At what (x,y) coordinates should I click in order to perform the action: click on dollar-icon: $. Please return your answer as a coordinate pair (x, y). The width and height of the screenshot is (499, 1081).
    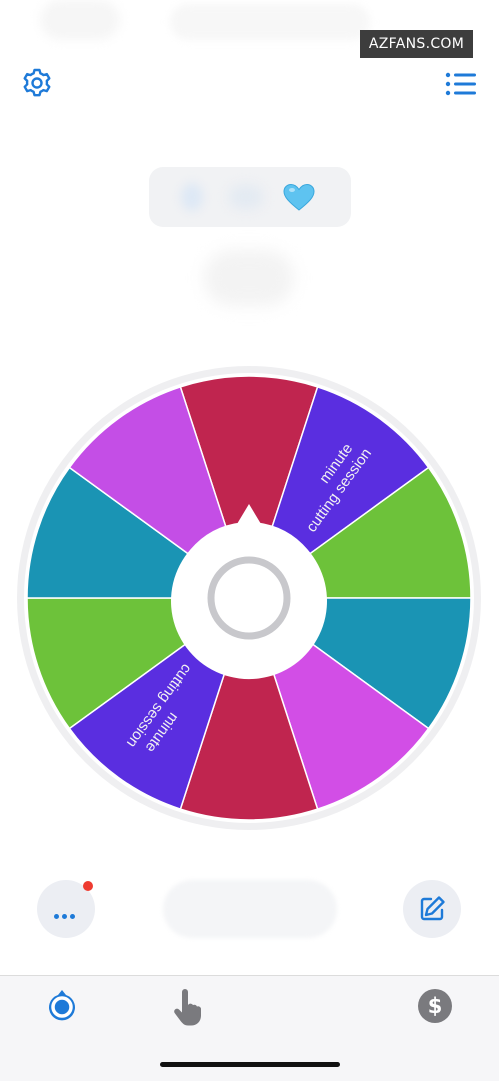
    Looking at the image, I should click on (435, 1006).